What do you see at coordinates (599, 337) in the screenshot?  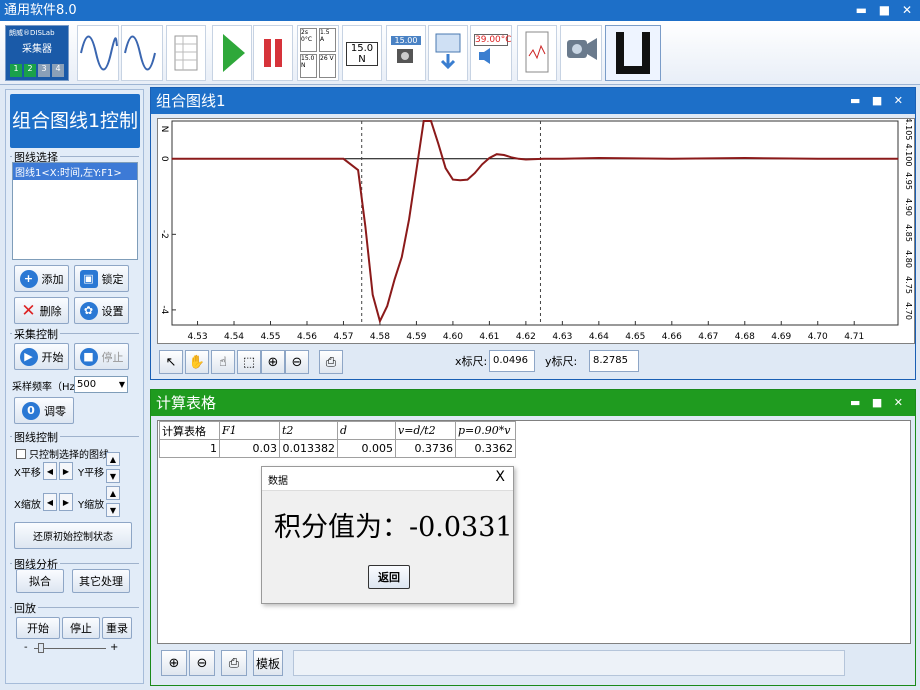 I see `x-tick-label: 4.64` at bounding box center [599, 337].